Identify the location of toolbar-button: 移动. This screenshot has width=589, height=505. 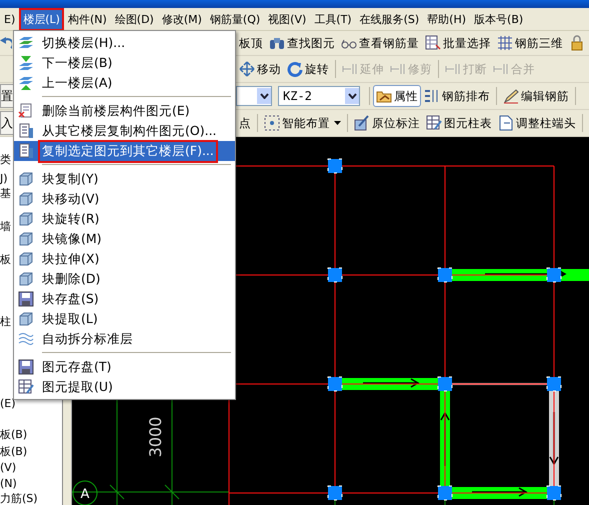
(260, 69).